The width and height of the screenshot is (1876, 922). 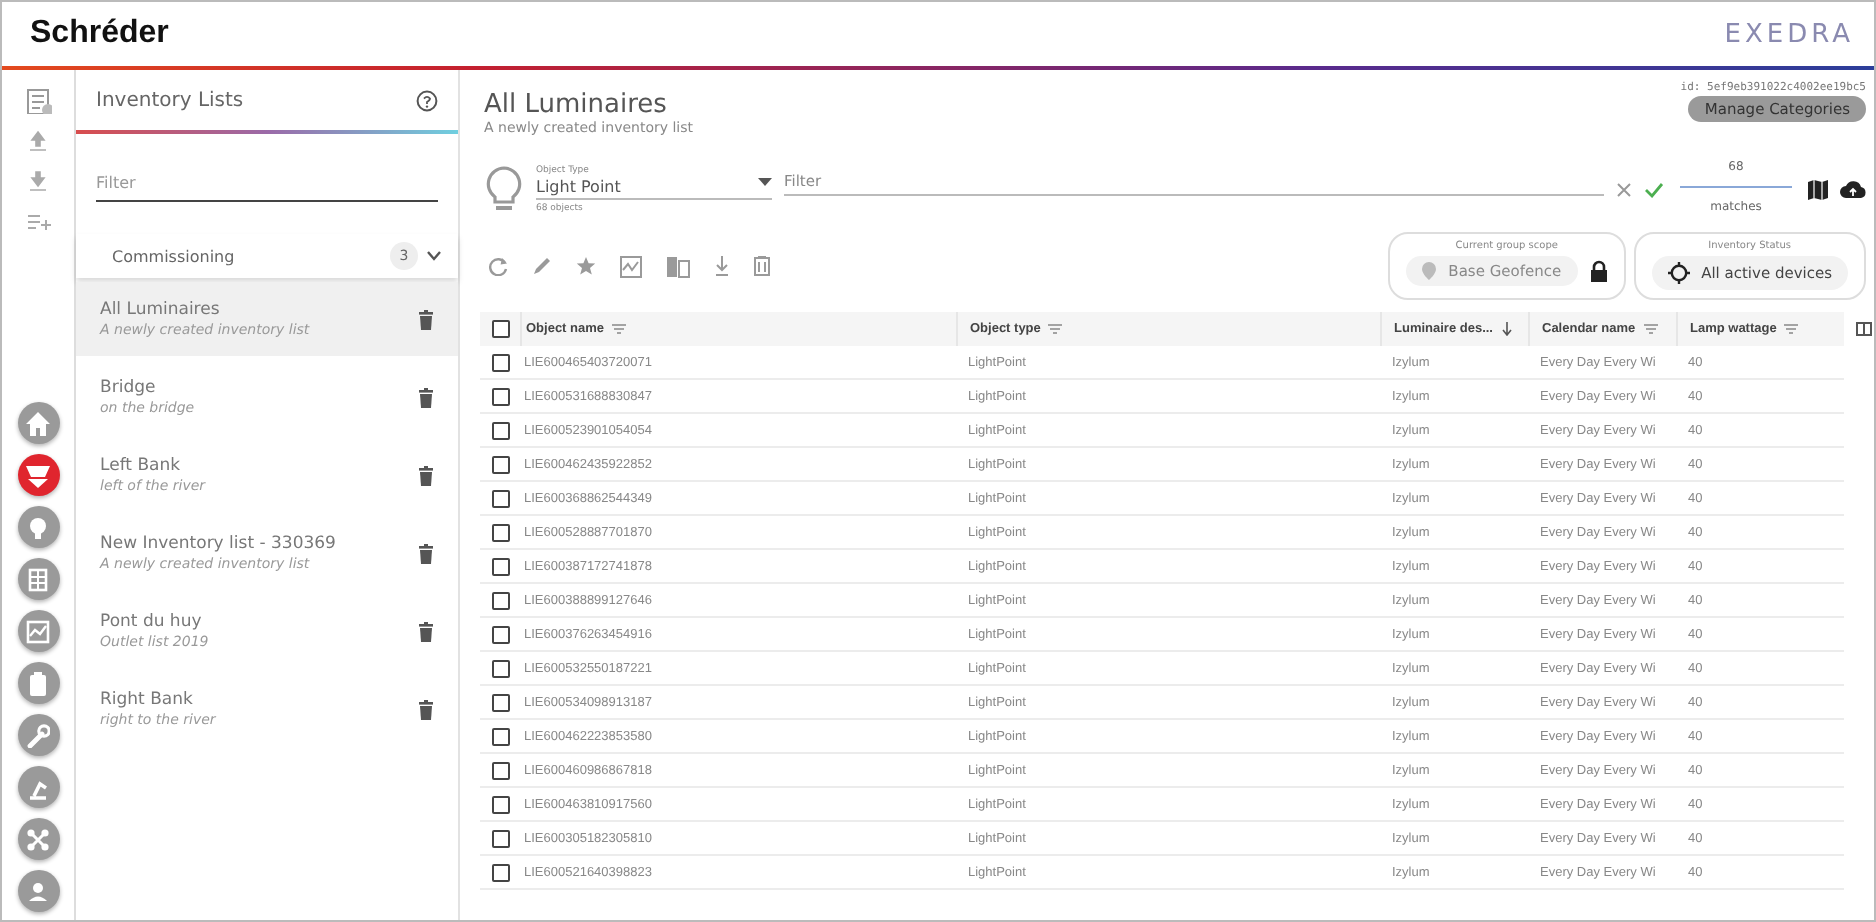 I want to click on clear-icon, so click(x=1624, y=190).